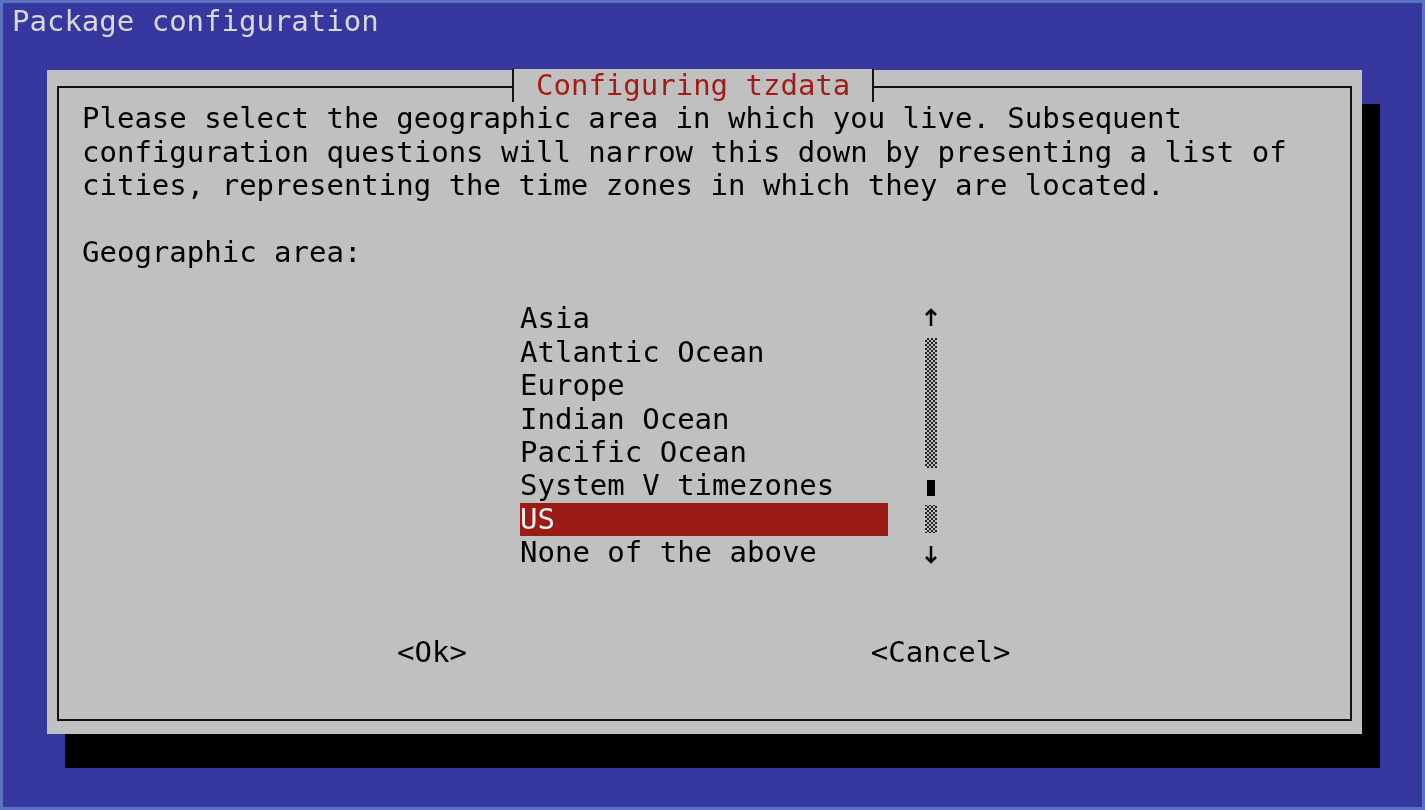 The image size is (1425, 810). Describe the element at coordinates (704, 519) in the screenshot. I see `list-item: US` at that location.